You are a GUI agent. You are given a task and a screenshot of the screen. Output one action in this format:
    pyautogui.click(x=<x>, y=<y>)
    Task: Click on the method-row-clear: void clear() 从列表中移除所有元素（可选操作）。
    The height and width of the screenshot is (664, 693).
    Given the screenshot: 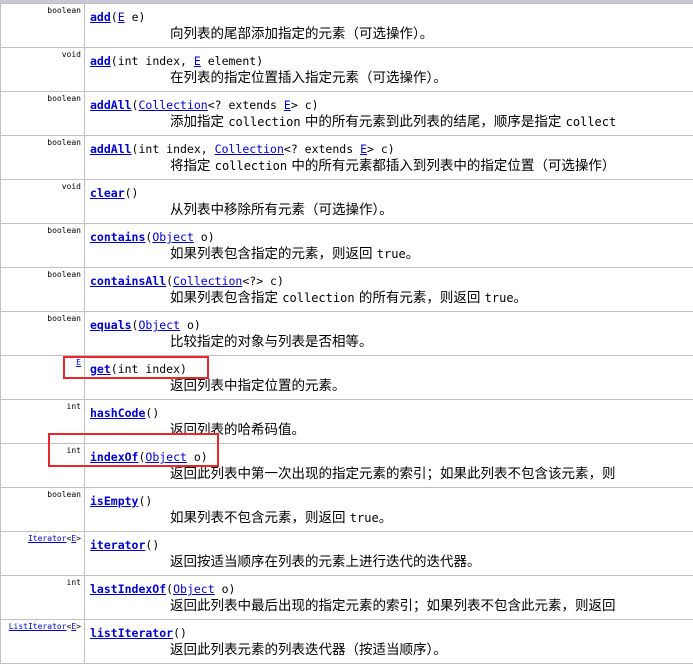 What is the action you would take?
    pyautogui.click(x=347, y=202)
    